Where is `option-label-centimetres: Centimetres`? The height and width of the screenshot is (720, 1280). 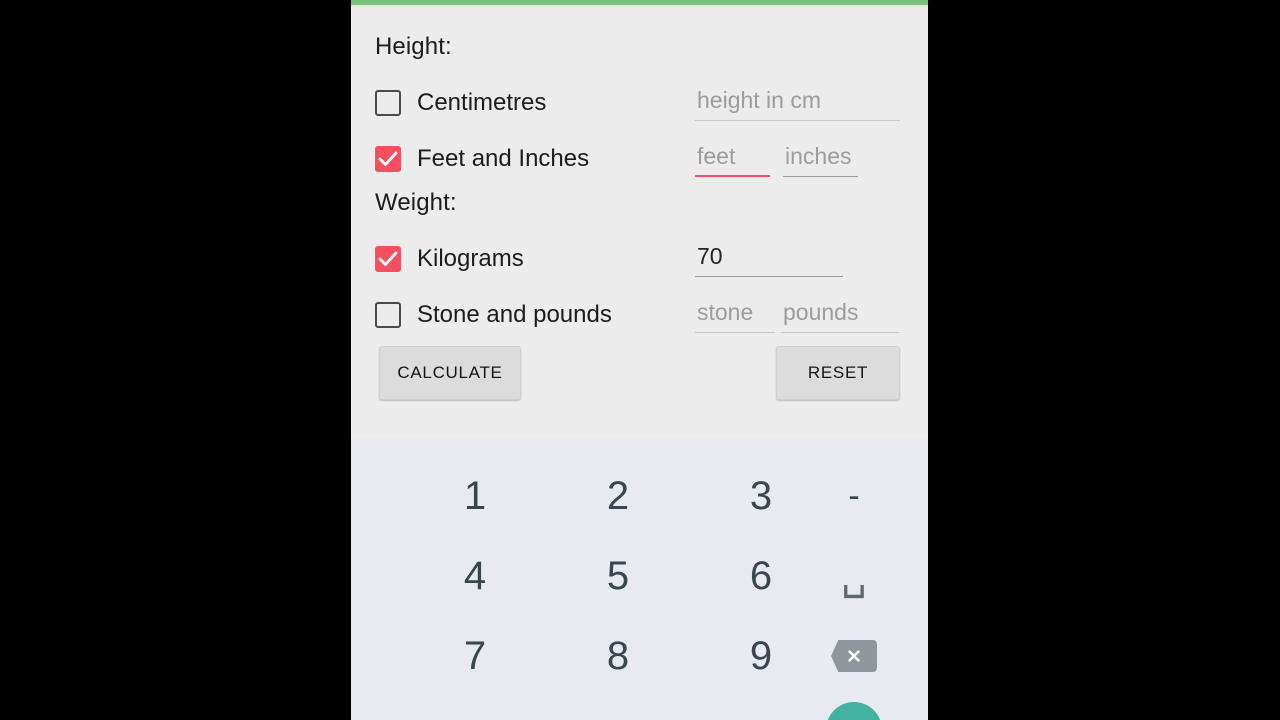
option-label-centimetres: Centimetres is located at coordinates (482, 102).